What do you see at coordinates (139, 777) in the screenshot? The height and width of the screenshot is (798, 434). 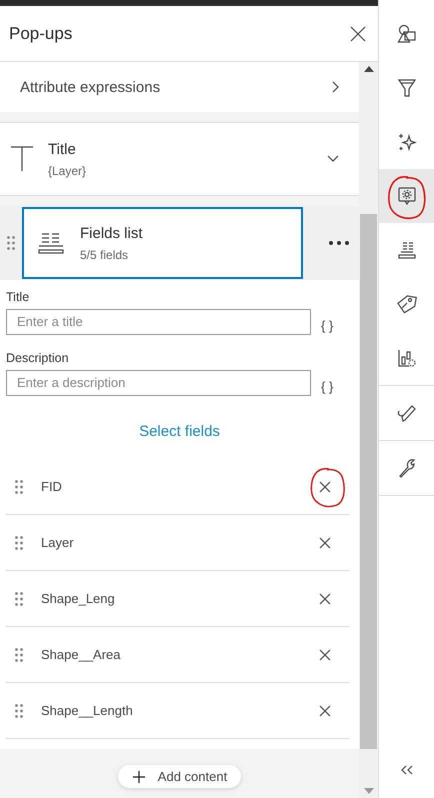 I see `plus-icon` at bounding box center [139, 777].